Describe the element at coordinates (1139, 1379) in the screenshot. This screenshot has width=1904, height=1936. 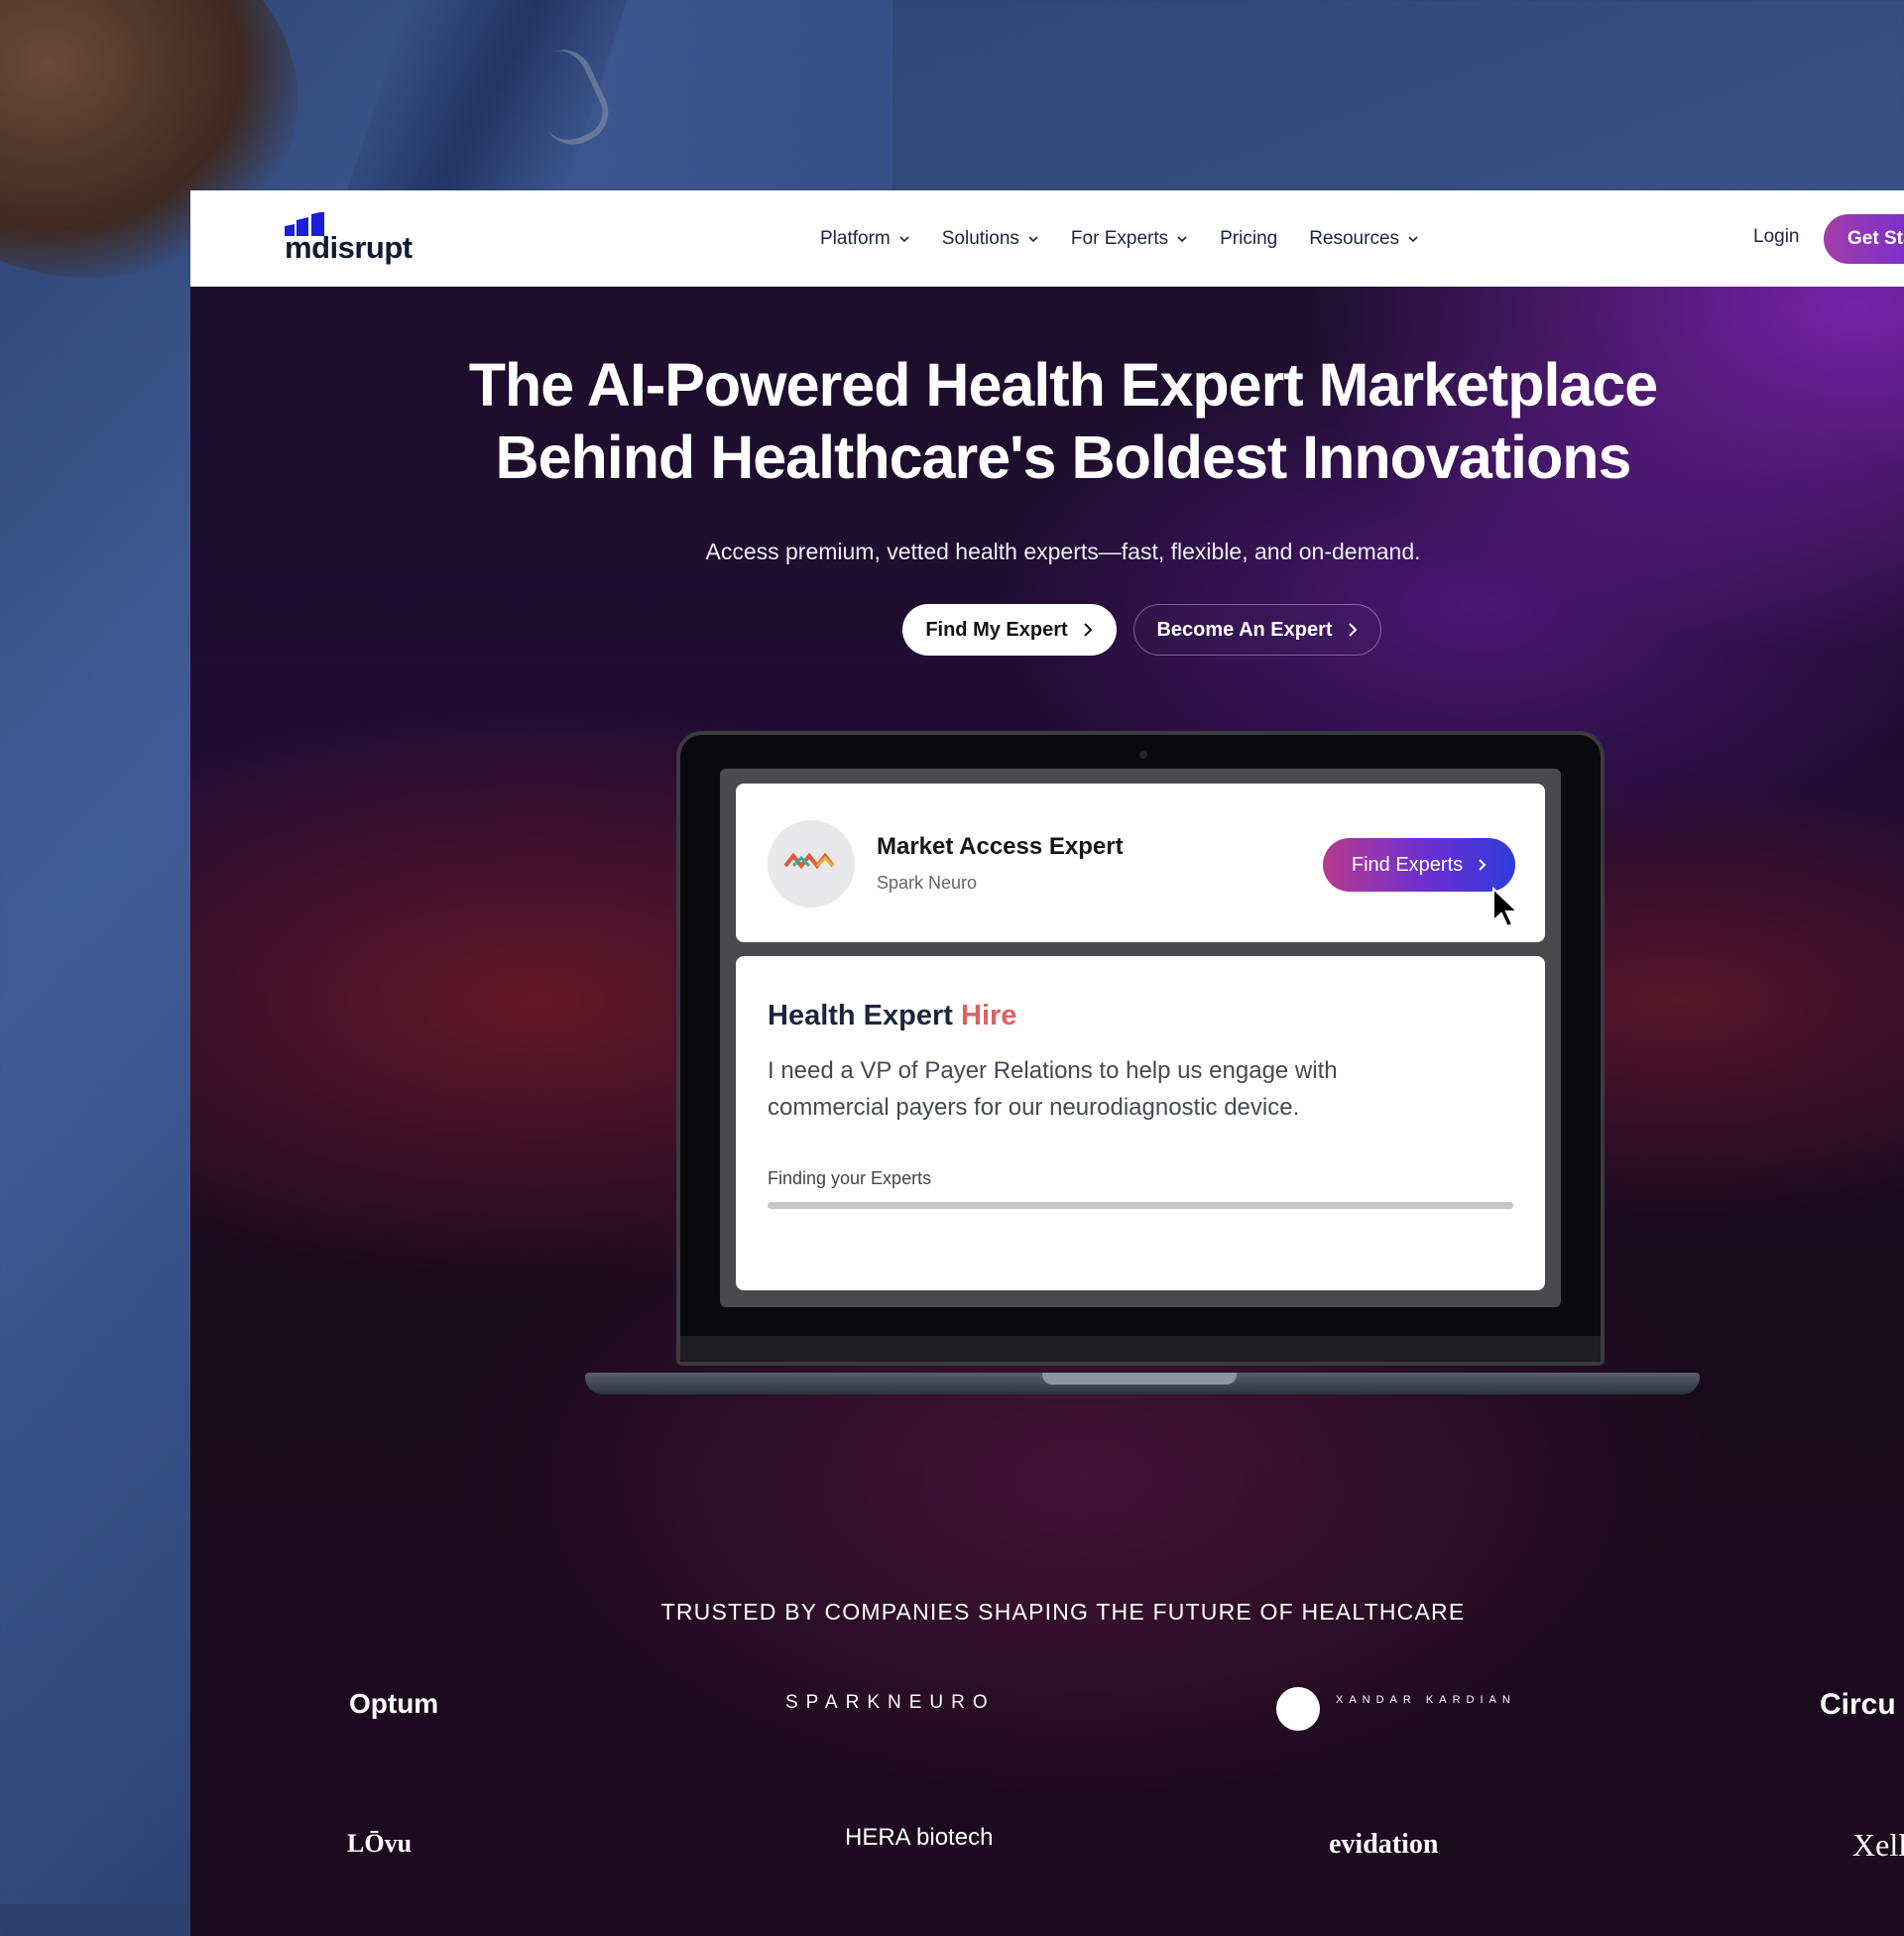
I see `laptop-notch` at that location.